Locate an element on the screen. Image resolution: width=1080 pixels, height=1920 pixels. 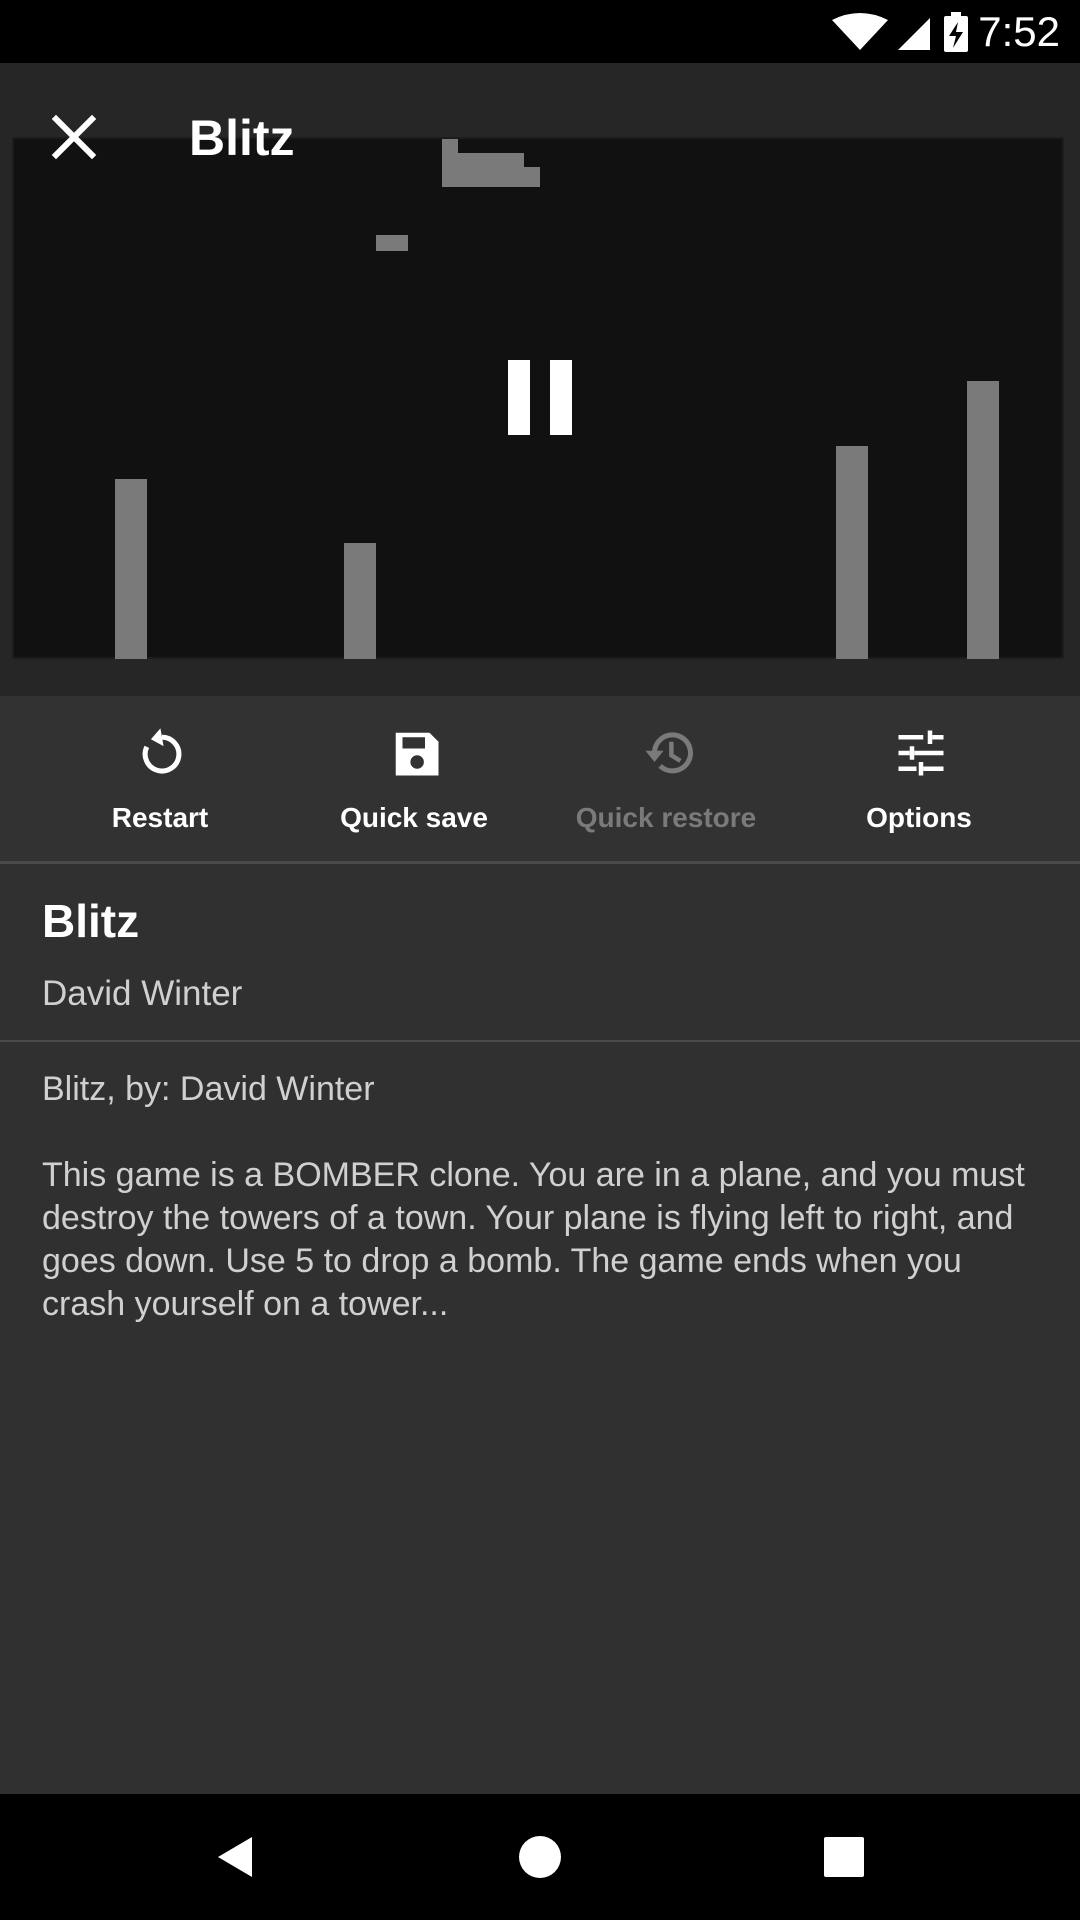
pause-icon is located at coordinates (540, 397).